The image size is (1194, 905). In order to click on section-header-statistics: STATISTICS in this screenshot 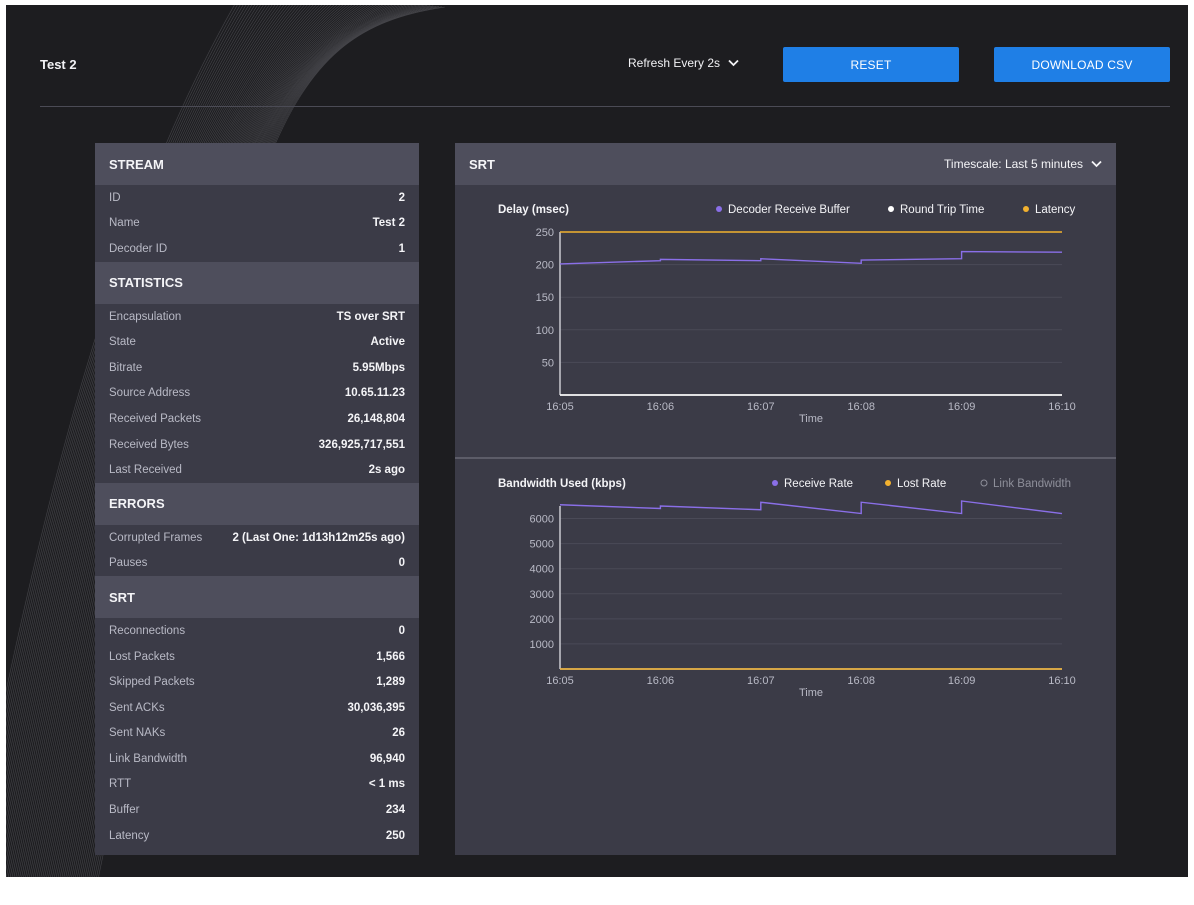, I will do `click(257, 282)`.